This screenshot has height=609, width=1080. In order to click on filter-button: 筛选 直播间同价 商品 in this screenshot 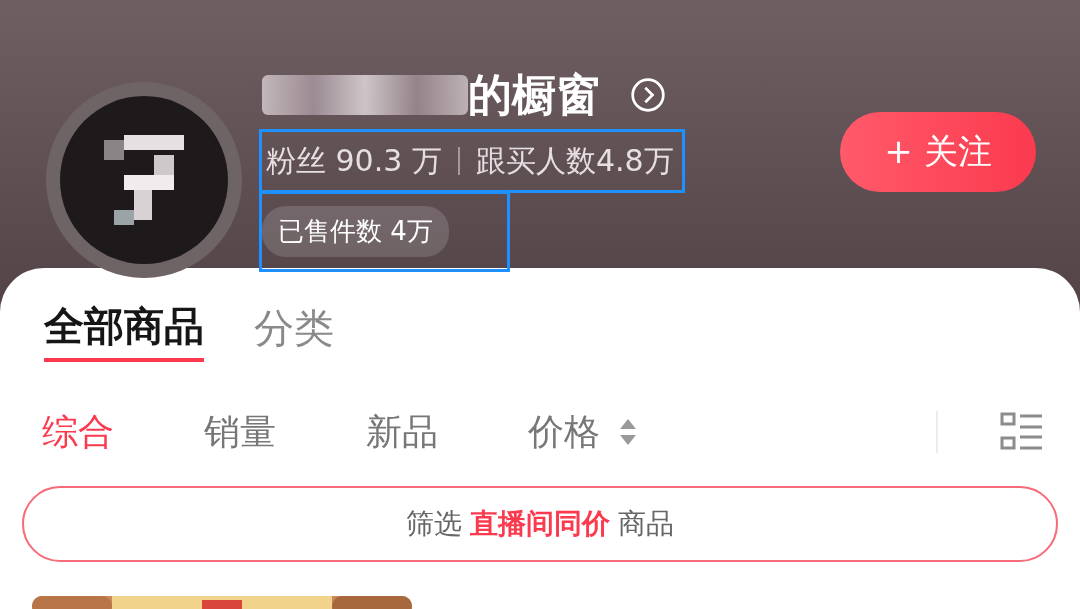, I will do `click(540, 524)`.